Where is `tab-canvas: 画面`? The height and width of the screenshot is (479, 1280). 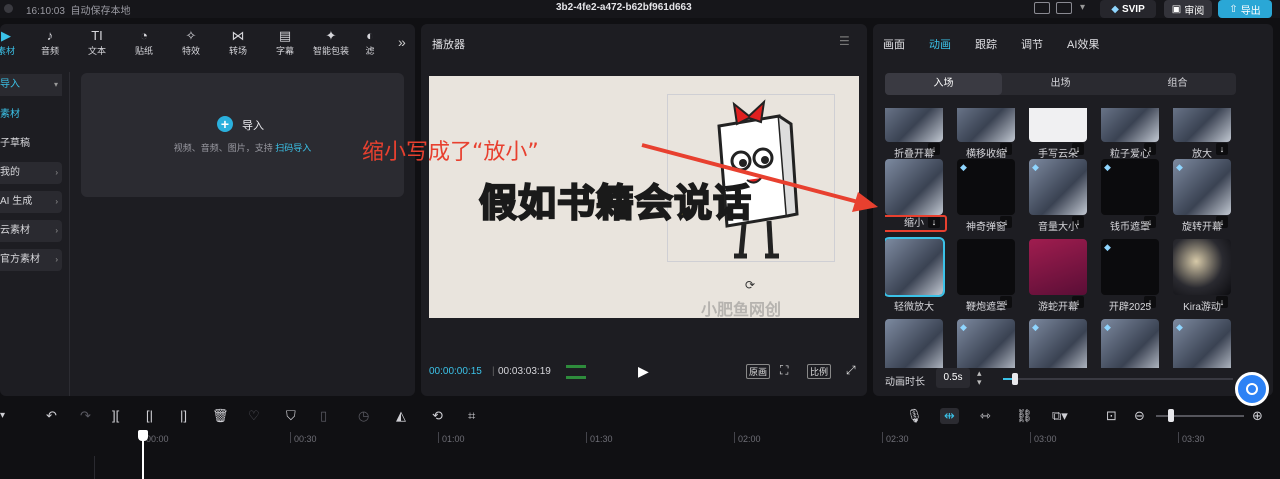
tab-canvas: 画面 is located at coordinates (894, 44).